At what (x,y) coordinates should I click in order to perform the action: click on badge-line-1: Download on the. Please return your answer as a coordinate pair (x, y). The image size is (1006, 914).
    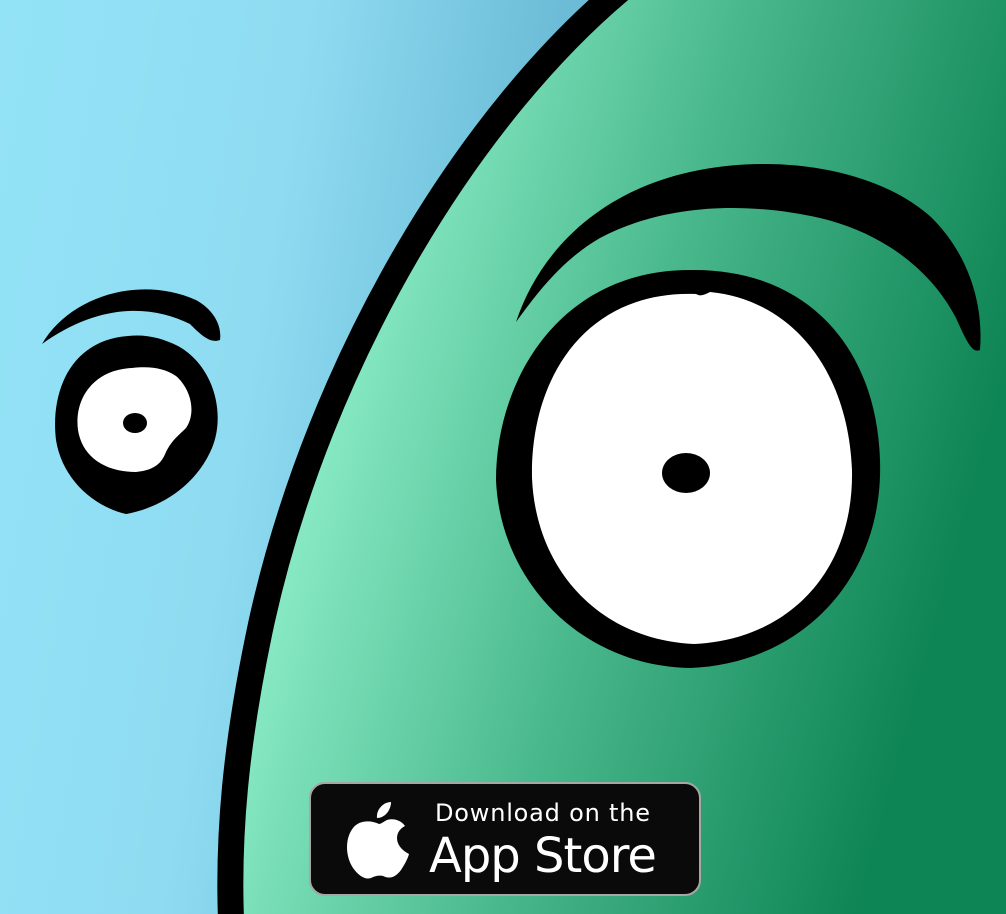
    Looking at the image, I should click on (543, 813).